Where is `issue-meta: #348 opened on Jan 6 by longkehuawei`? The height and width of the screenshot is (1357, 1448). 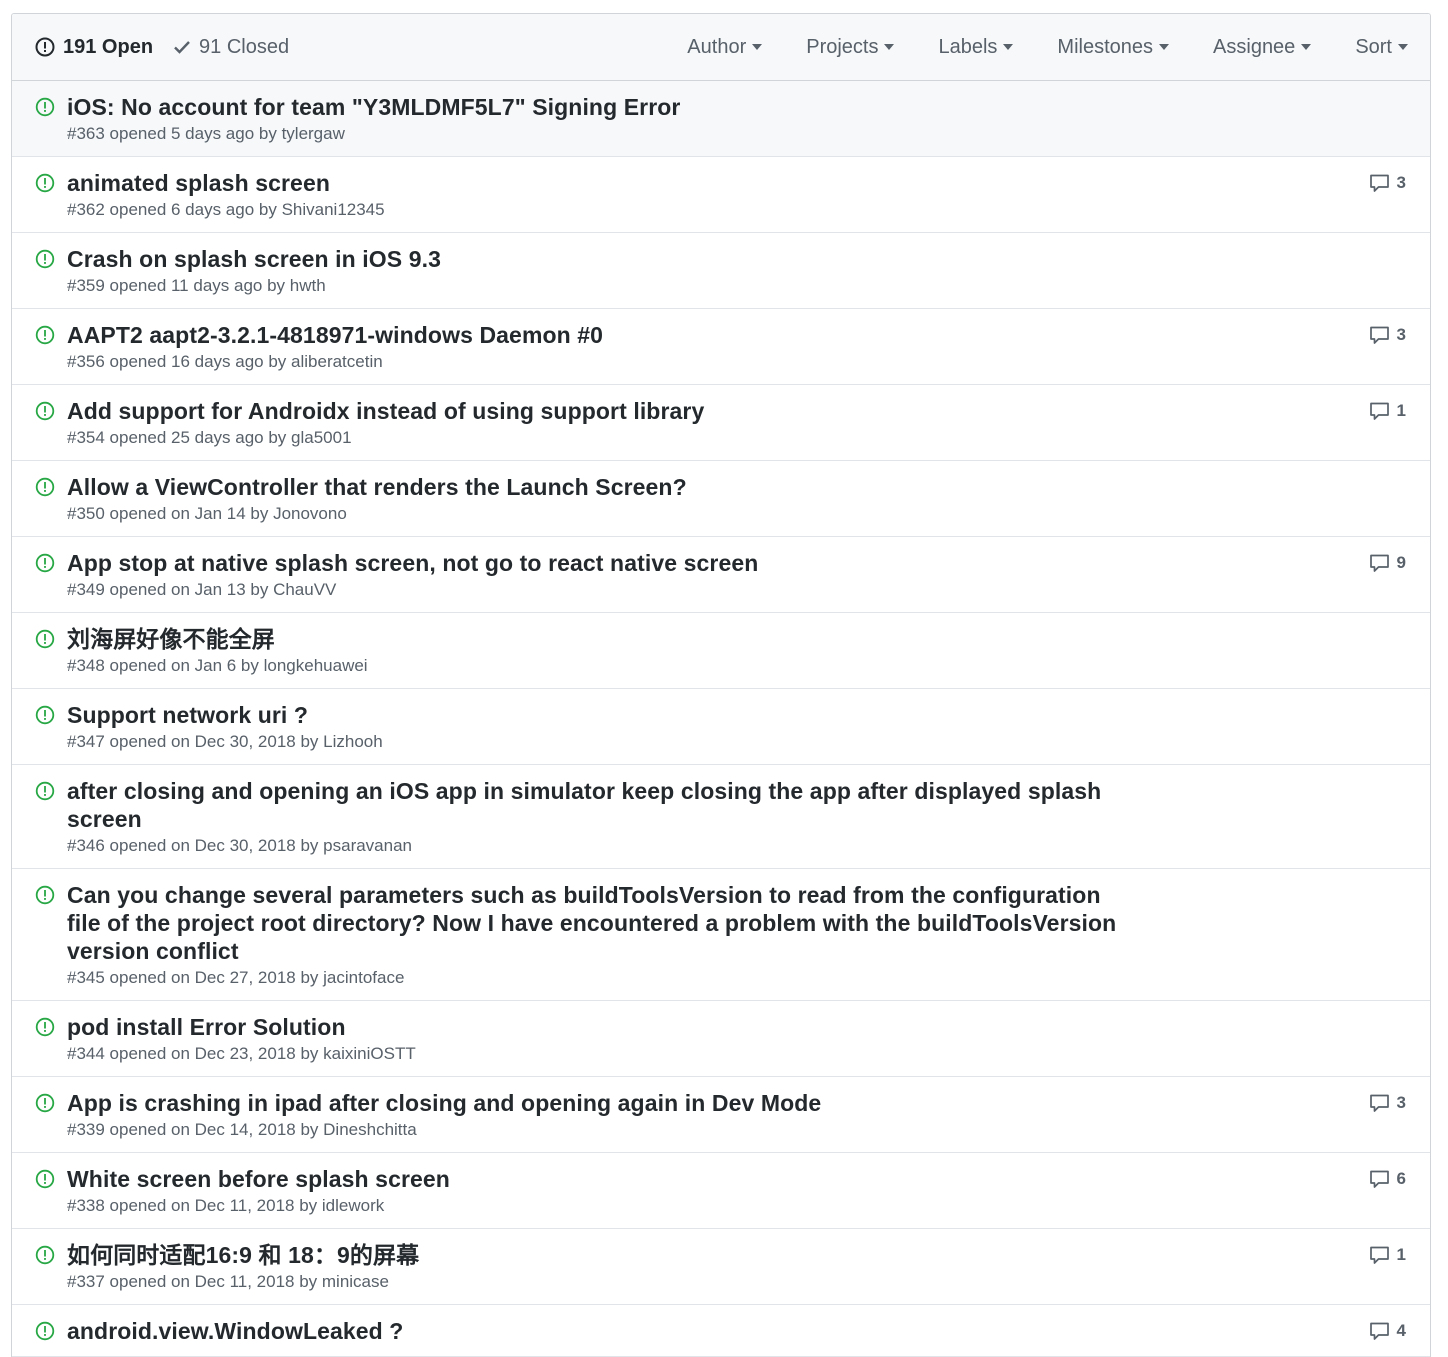
issue-meta: #348 opened on Jan 6 by longkehuawei is located at coordinates (217, 665).